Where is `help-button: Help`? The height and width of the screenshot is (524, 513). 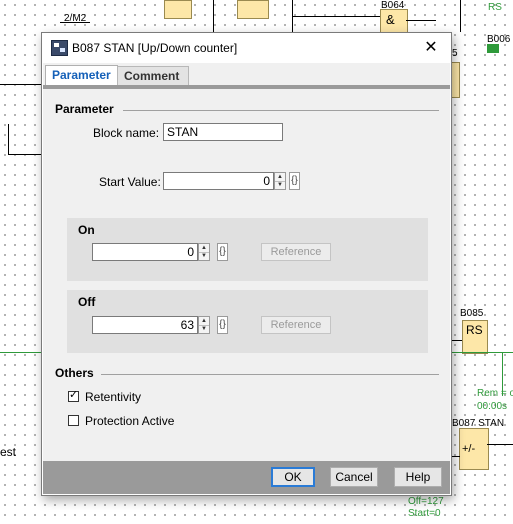 help-button: Help is located at coordinates (418, 477).